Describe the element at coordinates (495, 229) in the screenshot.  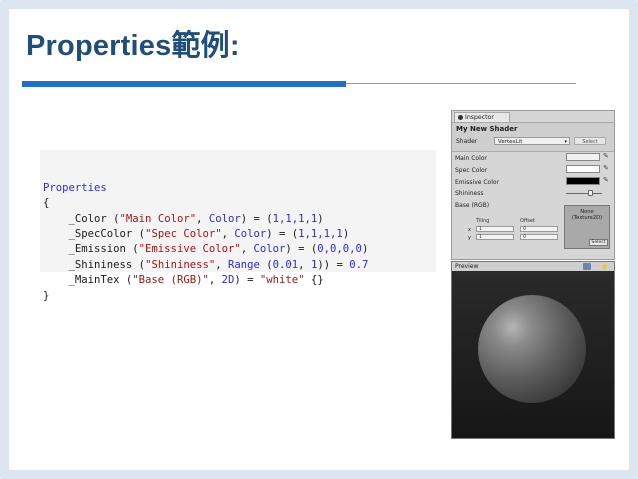
I see `tiling-x-field: 1` at that location.